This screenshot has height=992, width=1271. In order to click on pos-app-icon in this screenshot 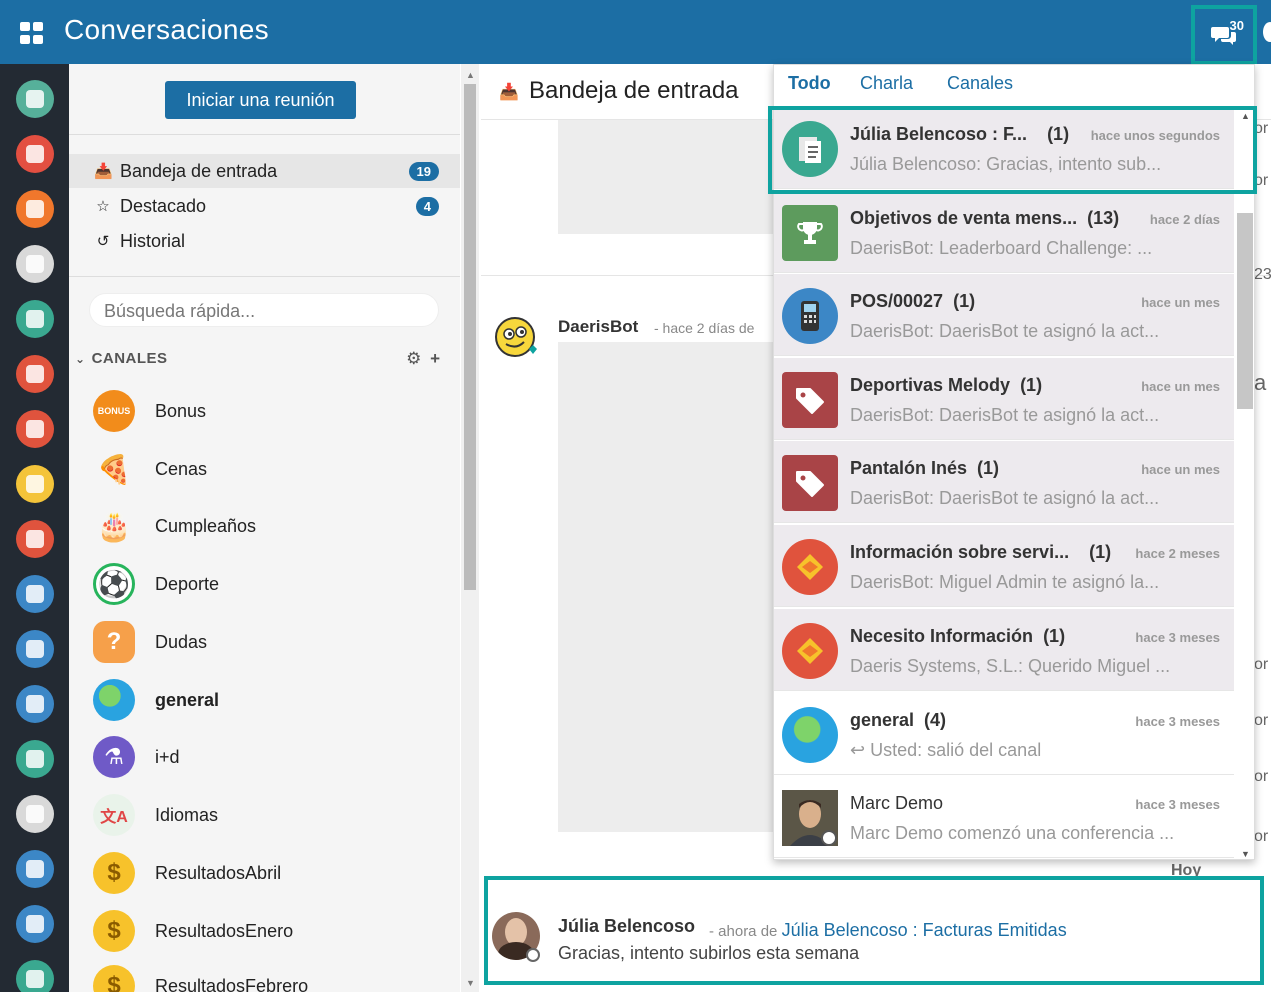, I will do `click(35, 594)`.